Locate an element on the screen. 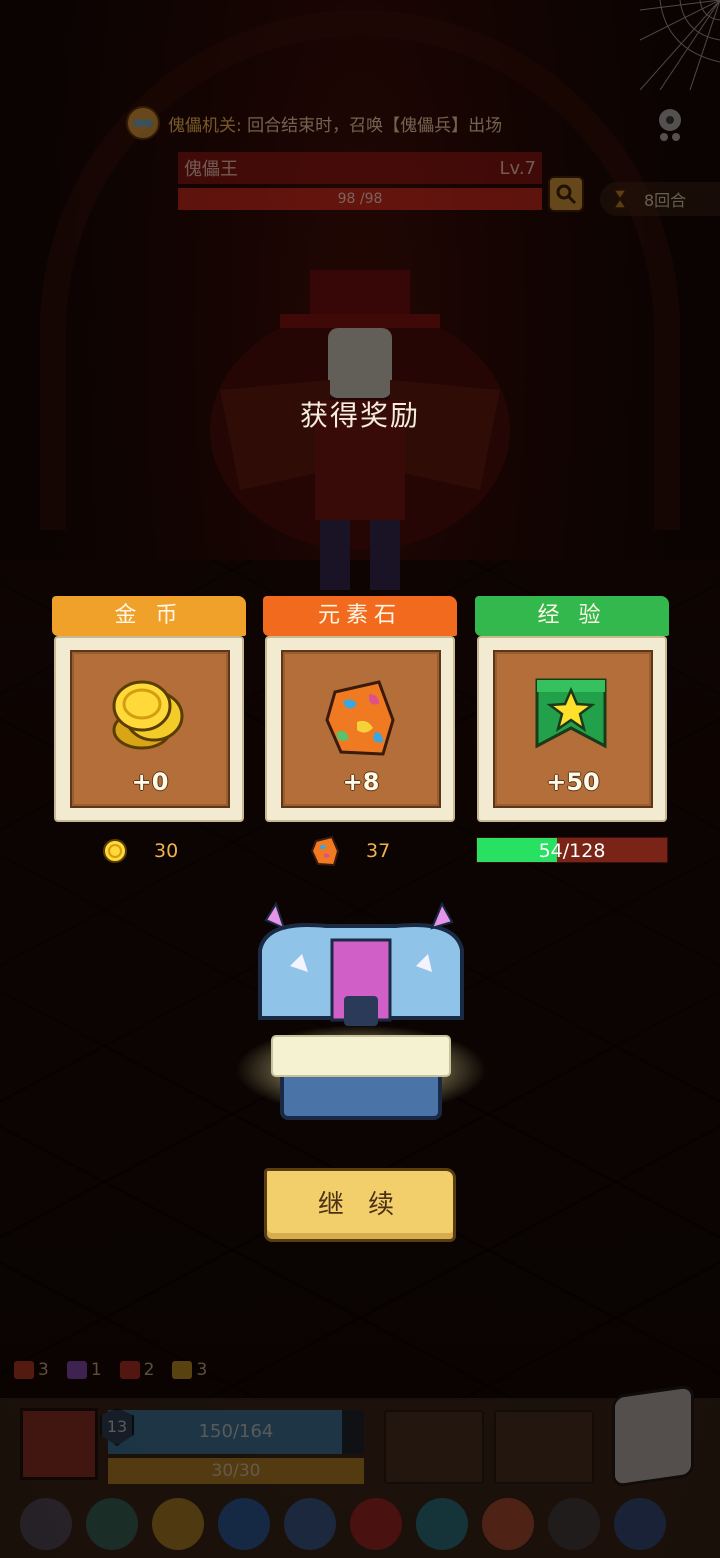  reward-card-element-stone: 元素石 +8 is located at coordinates (360, 711).